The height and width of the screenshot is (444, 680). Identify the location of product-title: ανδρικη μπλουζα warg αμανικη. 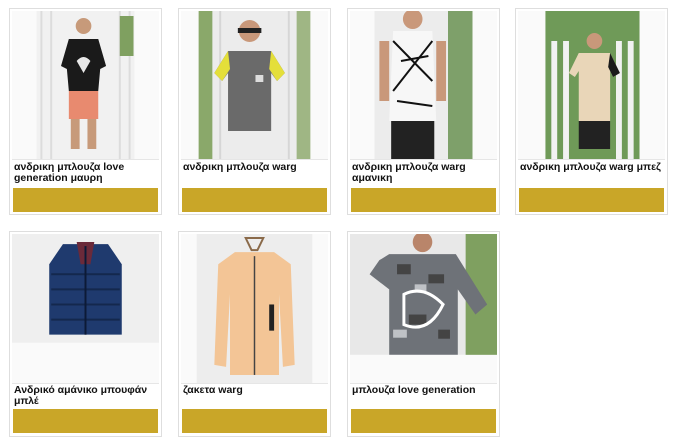
(423, 173).